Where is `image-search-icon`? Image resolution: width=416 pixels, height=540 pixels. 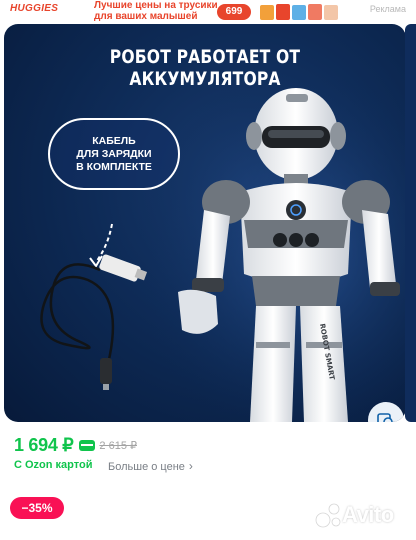
image-search-icon is located at coordinates (385, 417).